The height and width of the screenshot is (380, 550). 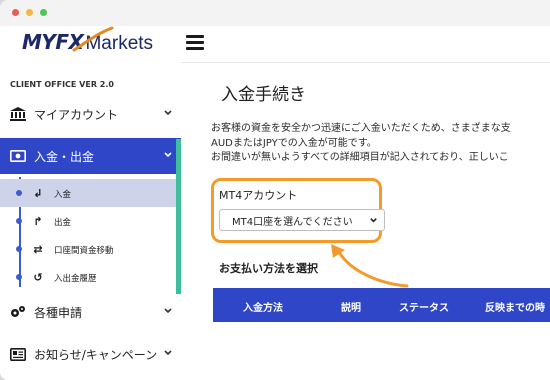 What do you see at coordinates (268, 268) in the screenshot?
I see `payment-method-label: お支払い方法を選択` at bounding box center [268, 268].